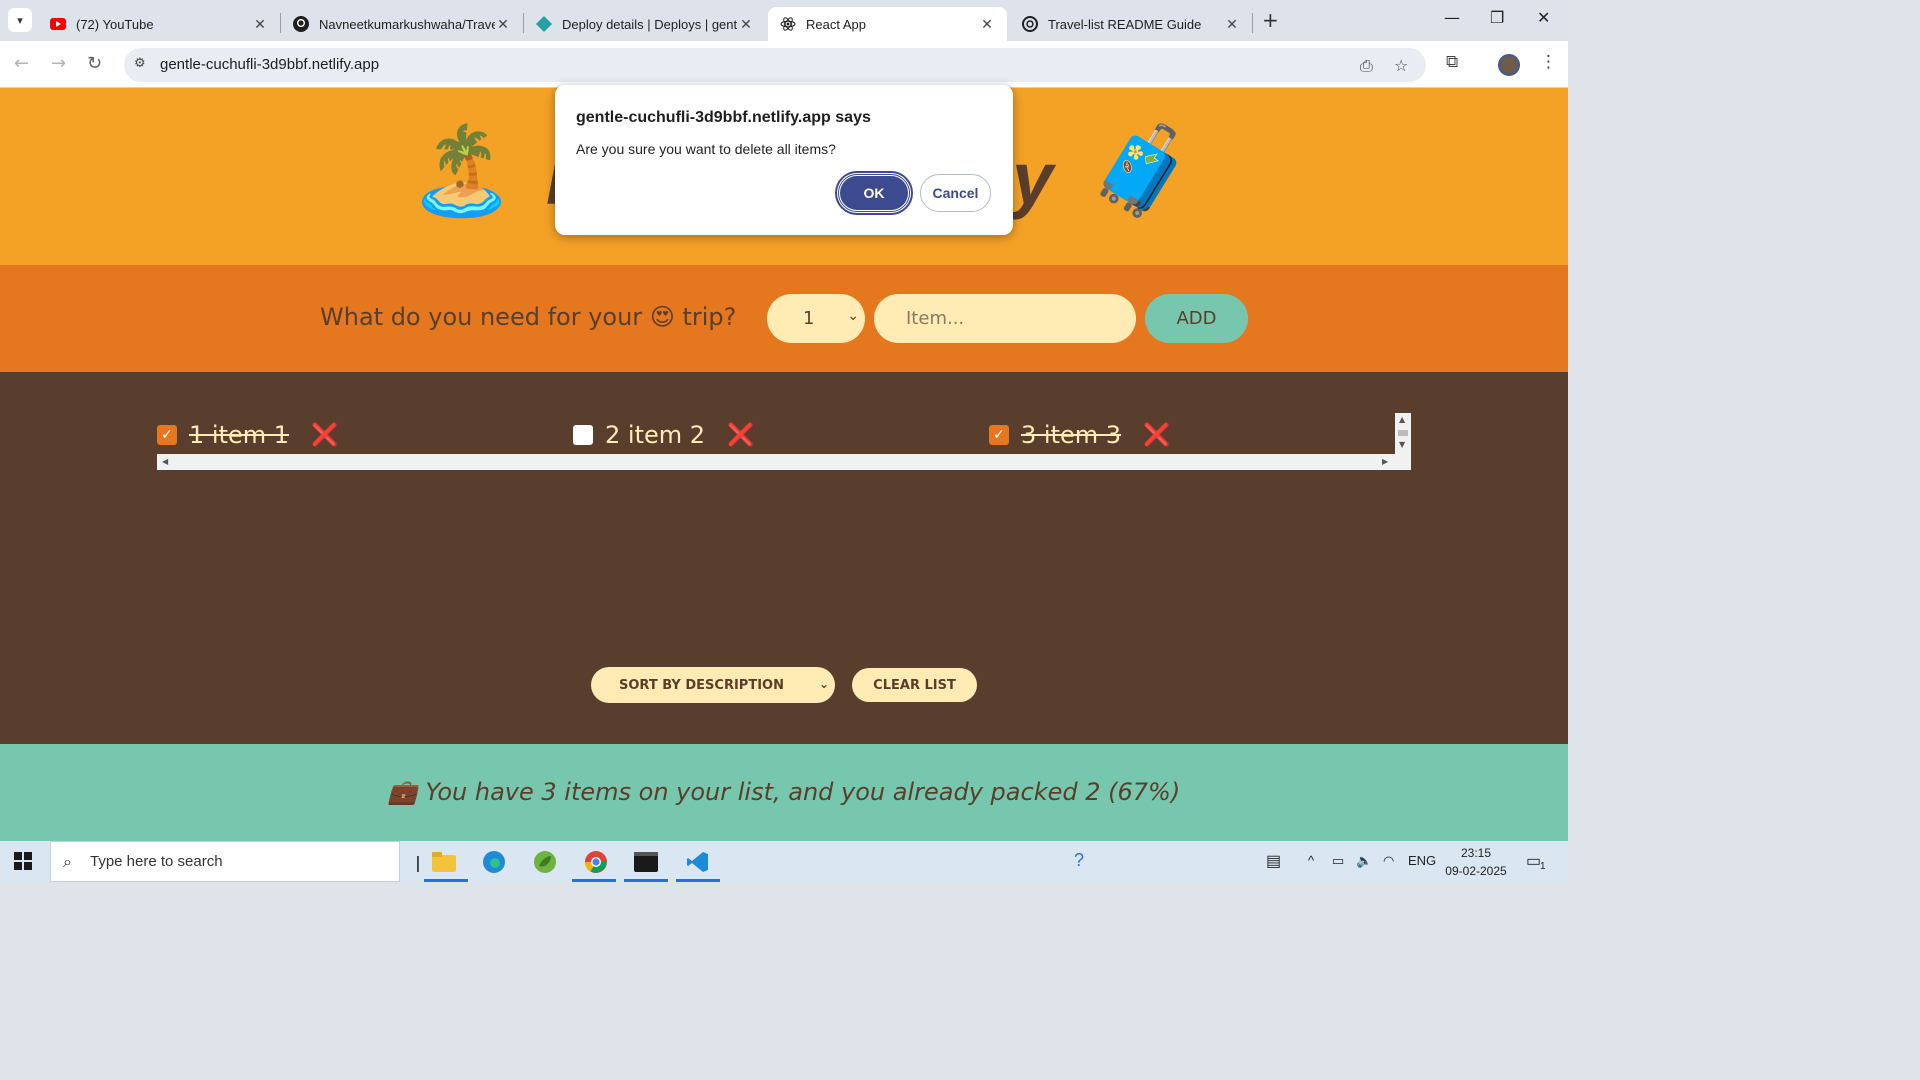 This screenshot has height=1080, width=1920. I want to click on leaf-app-icon, so click(545, 862).